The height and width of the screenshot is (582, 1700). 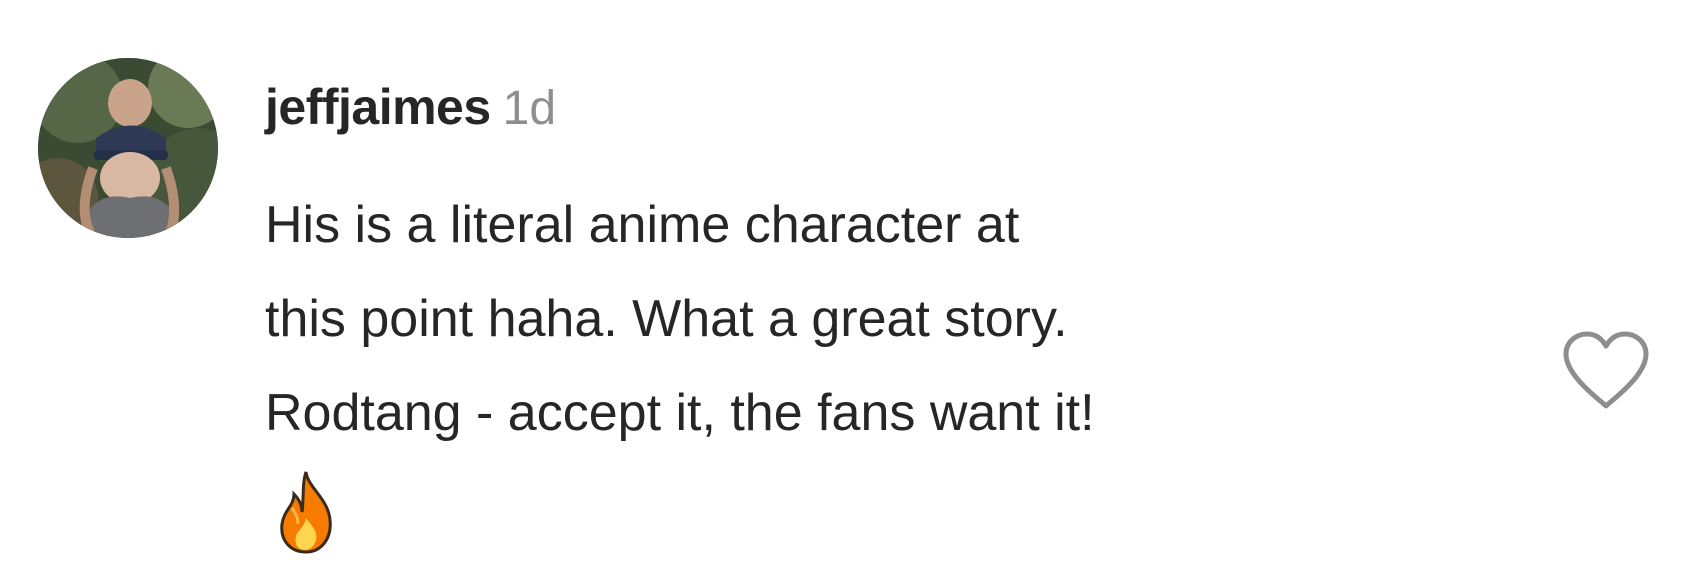 What do you see at coordinates (306, 512) in the screenshot?
I see `fire-emoji` at bounding box center [306, 512].